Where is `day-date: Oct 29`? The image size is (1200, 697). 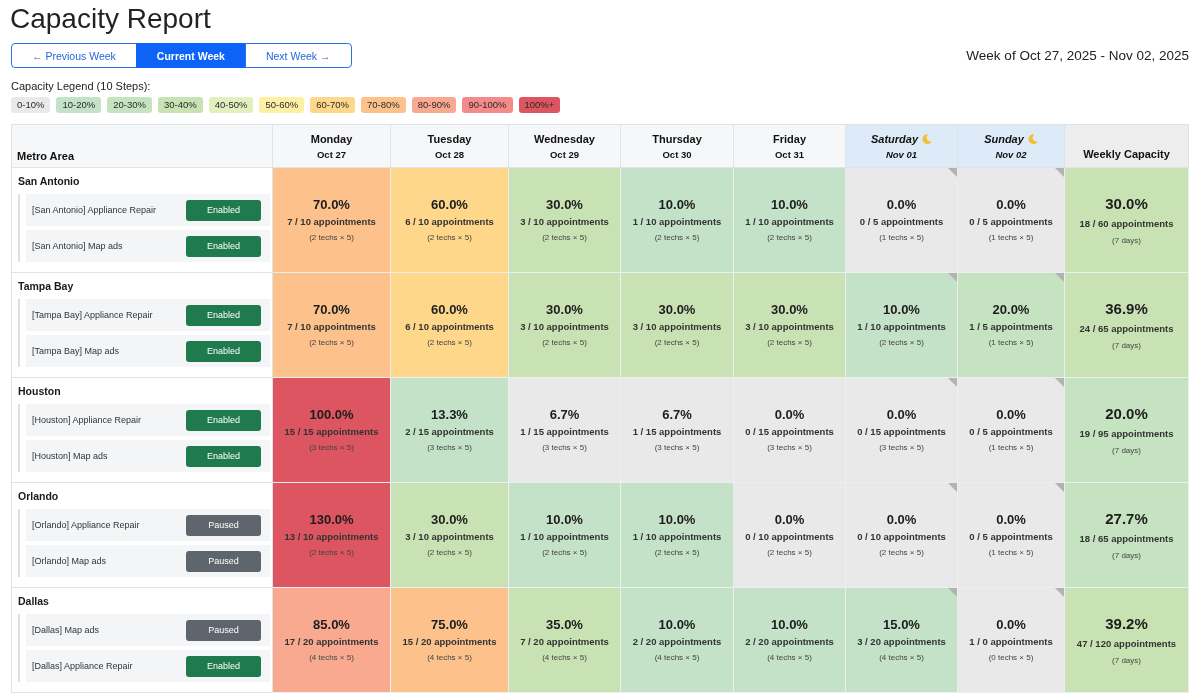 day-date: Oct 29 is located at coordinates (564, 155).